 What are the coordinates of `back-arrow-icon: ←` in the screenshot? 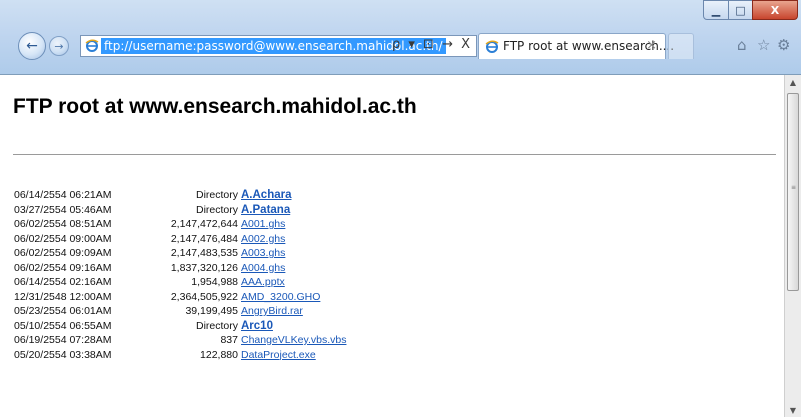 It's located at (32, 46).